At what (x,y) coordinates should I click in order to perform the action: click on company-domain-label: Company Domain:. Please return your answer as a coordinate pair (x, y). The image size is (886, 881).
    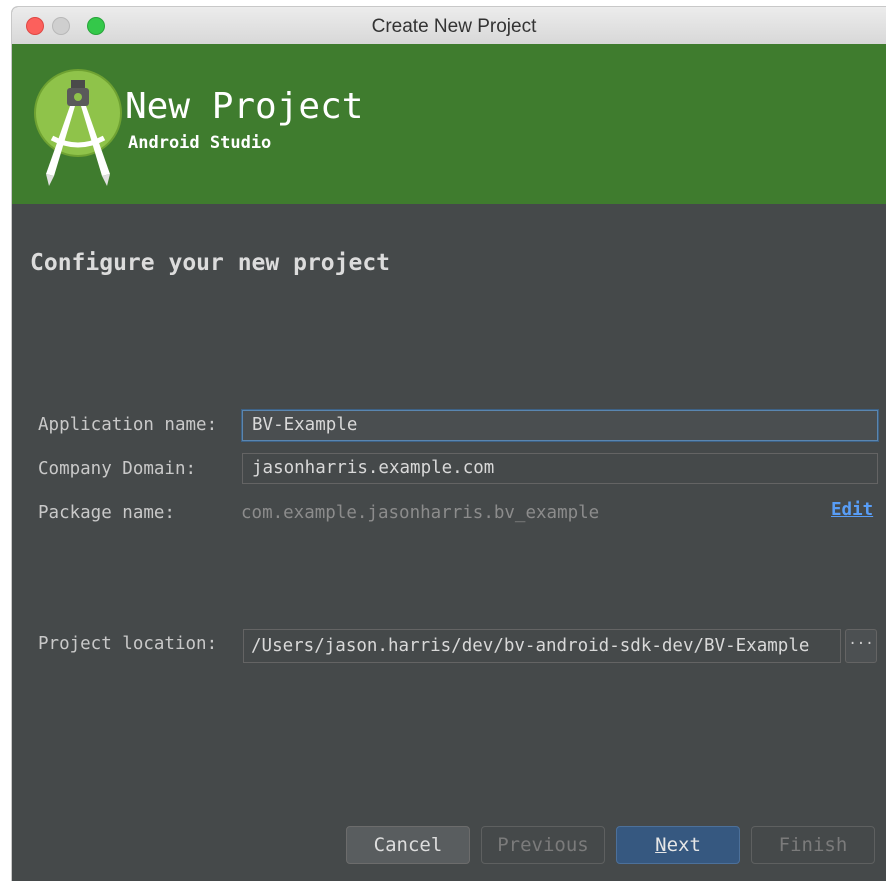
    Looking at the image, I should click on (117, 469).